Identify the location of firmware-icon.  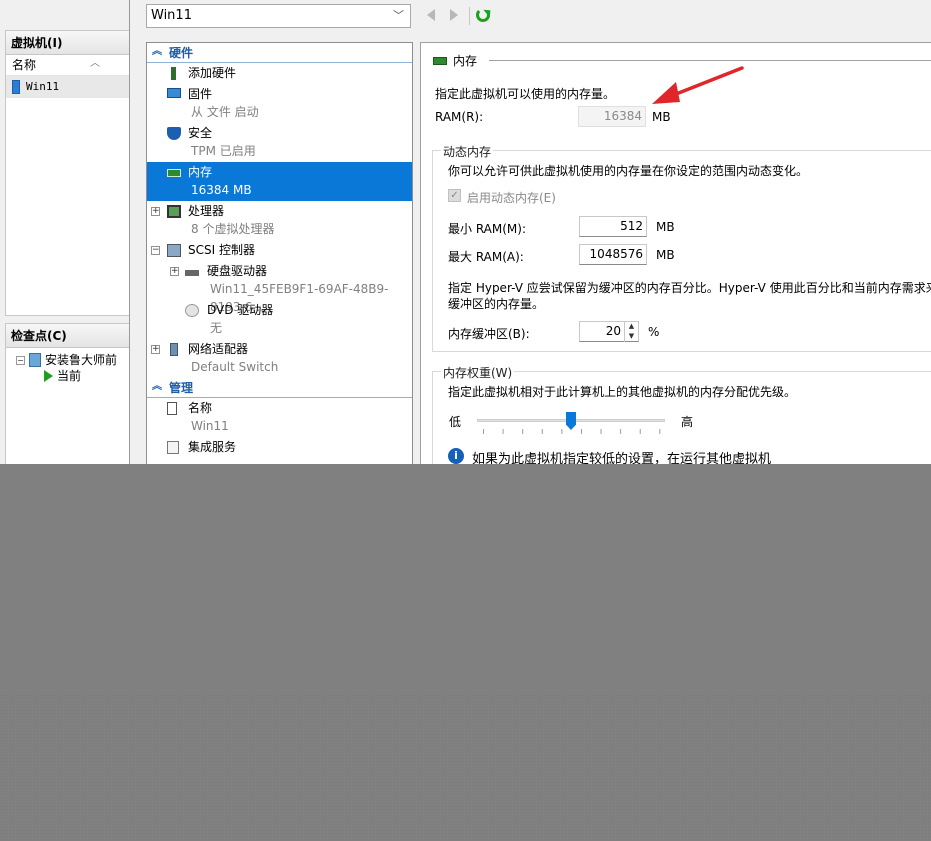
(174, 93).